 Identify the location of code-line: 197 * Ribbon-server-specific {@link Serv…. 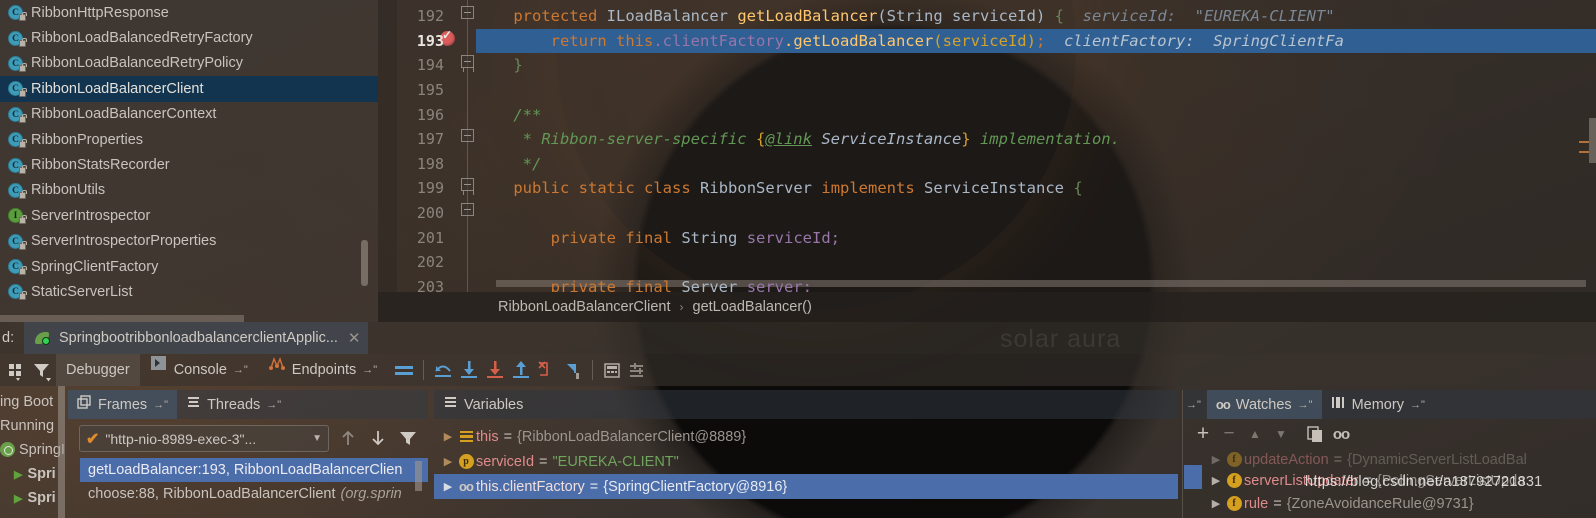
(987, 139).